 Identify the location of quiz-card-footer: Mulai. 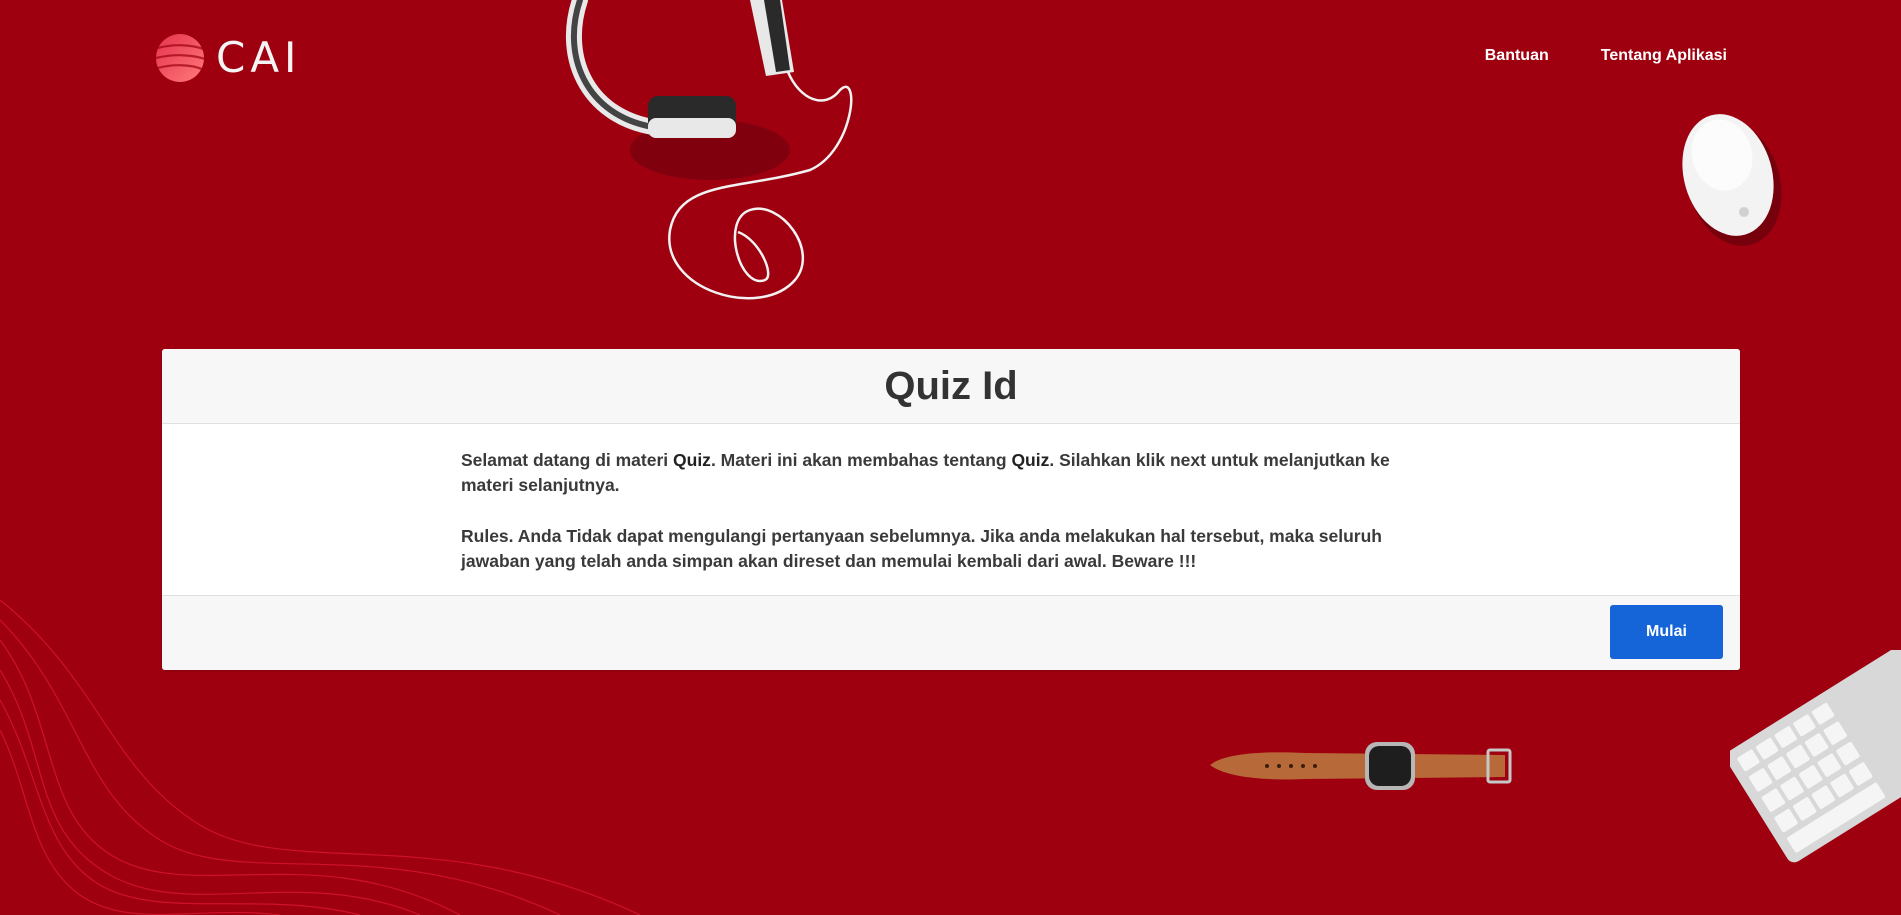
(951, 632).